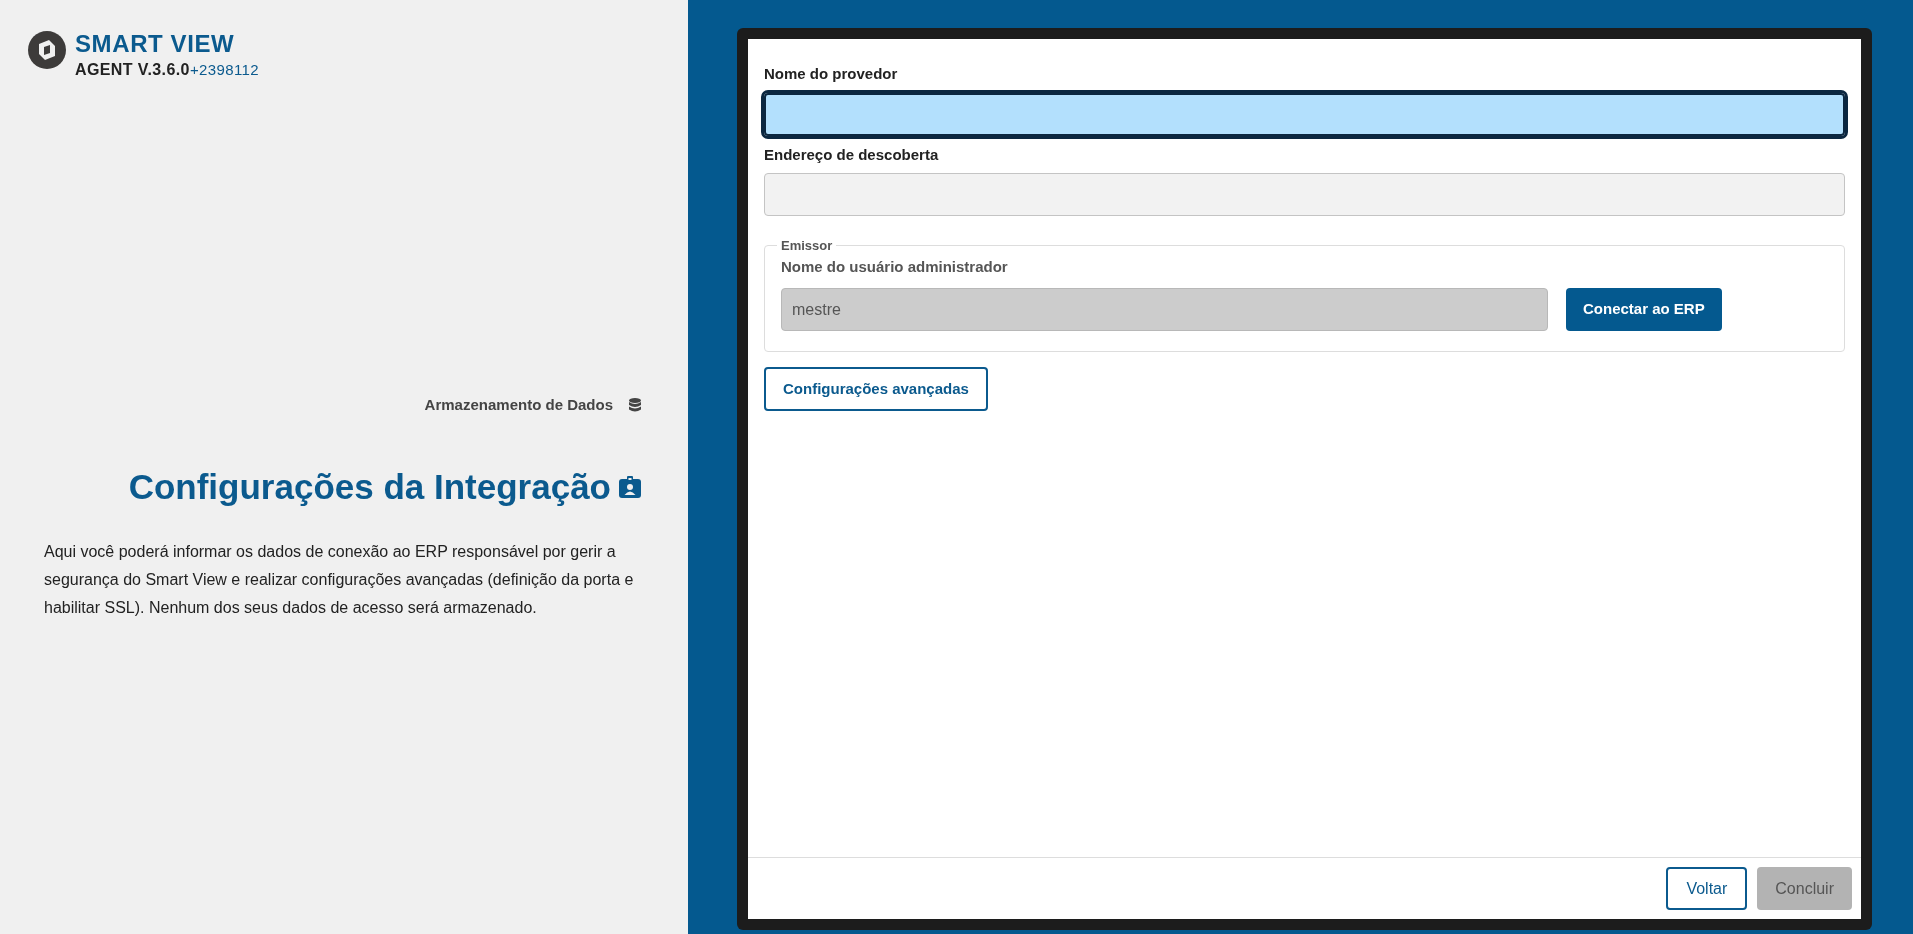 The image size is (1913, 934). Describe the element at coordinates (224, 70) in the screenshot. I see `build-number: +2398112` at that location.